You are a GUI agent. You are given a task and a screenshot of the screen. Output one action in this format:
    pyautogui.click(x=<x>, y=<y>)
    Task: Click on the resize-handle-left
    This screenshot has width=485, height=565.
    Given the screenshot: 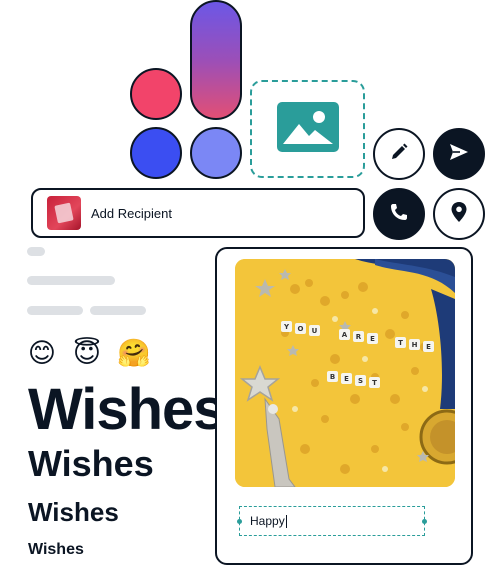 What is the action you would take?
    pyautogui.click(x=239, y=521)
    